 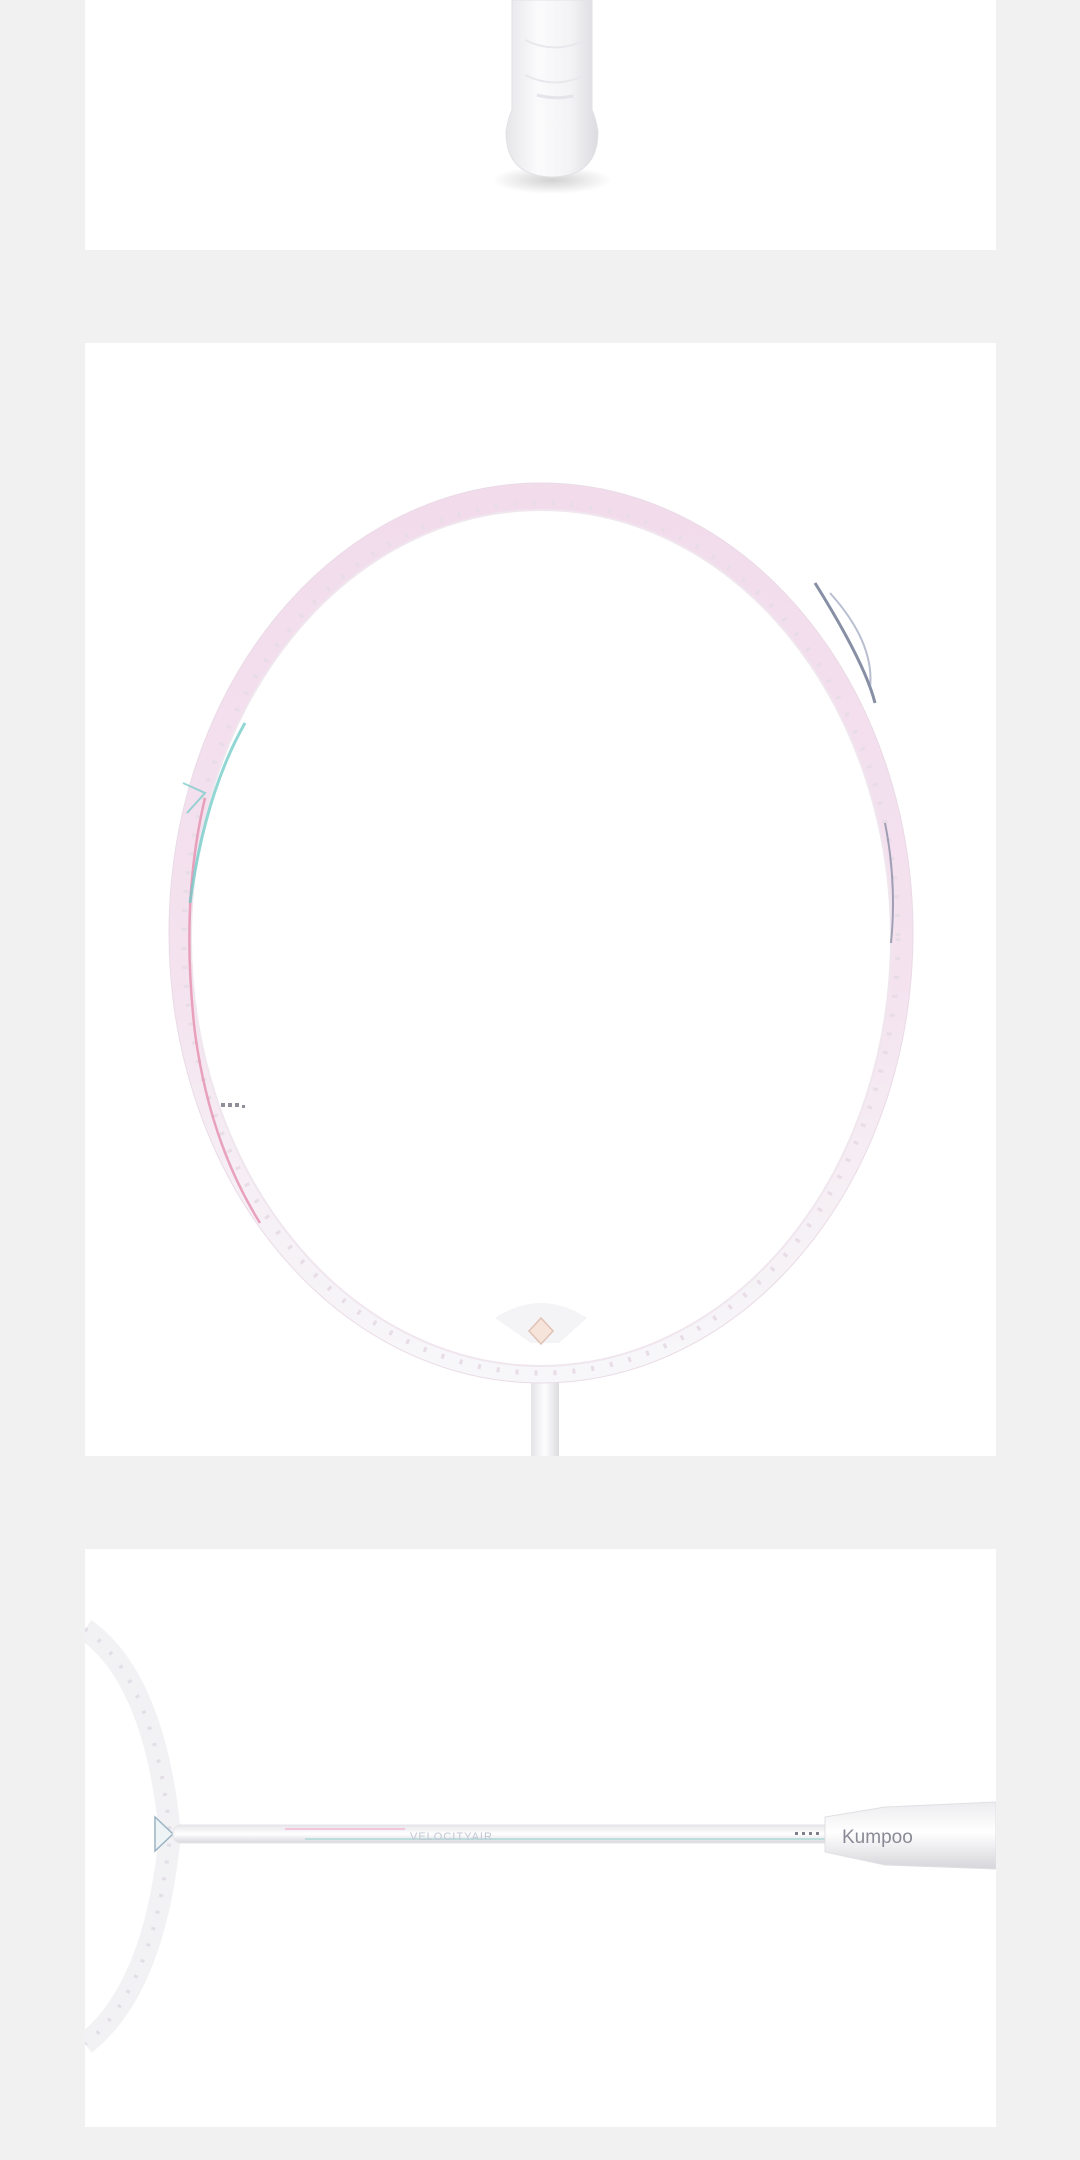 I want to click on handle-brand-logo: Kumpoo, so click(x=877, y=1837).